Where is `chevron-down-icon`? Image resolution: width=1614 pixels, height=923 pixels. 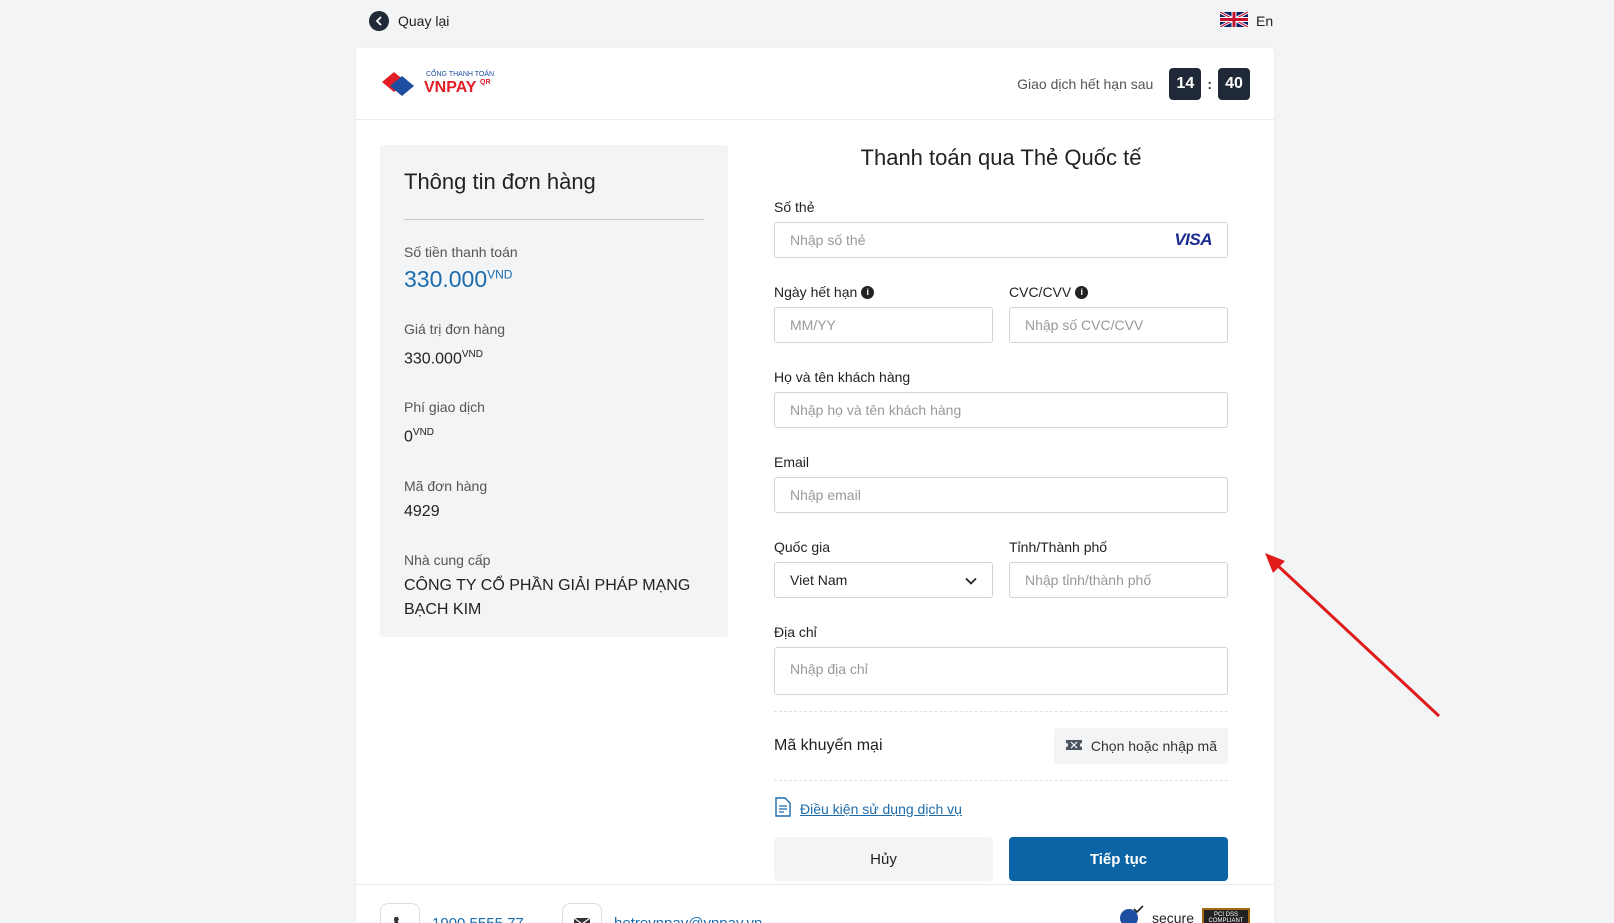 chevron-down-icon is located at coordinates (971, 580).